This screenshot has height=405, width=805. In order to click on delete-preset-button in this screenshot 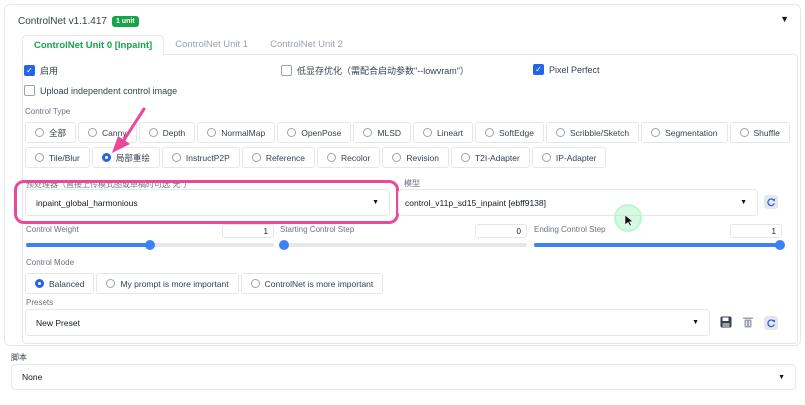, I will do `click(748, 322)`.